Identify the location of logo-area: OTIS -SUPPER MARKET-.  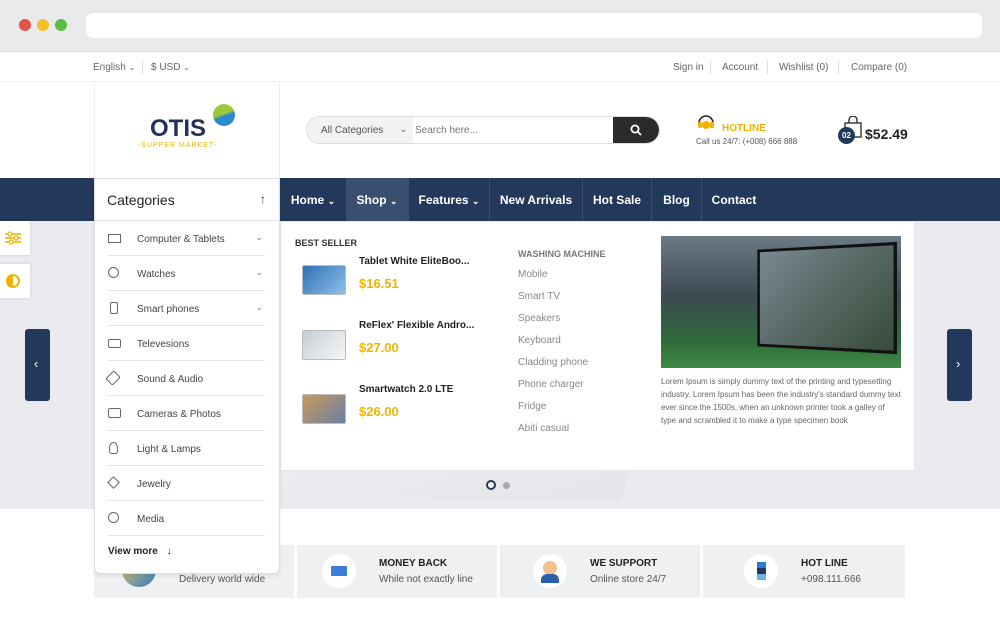
(187, 130).